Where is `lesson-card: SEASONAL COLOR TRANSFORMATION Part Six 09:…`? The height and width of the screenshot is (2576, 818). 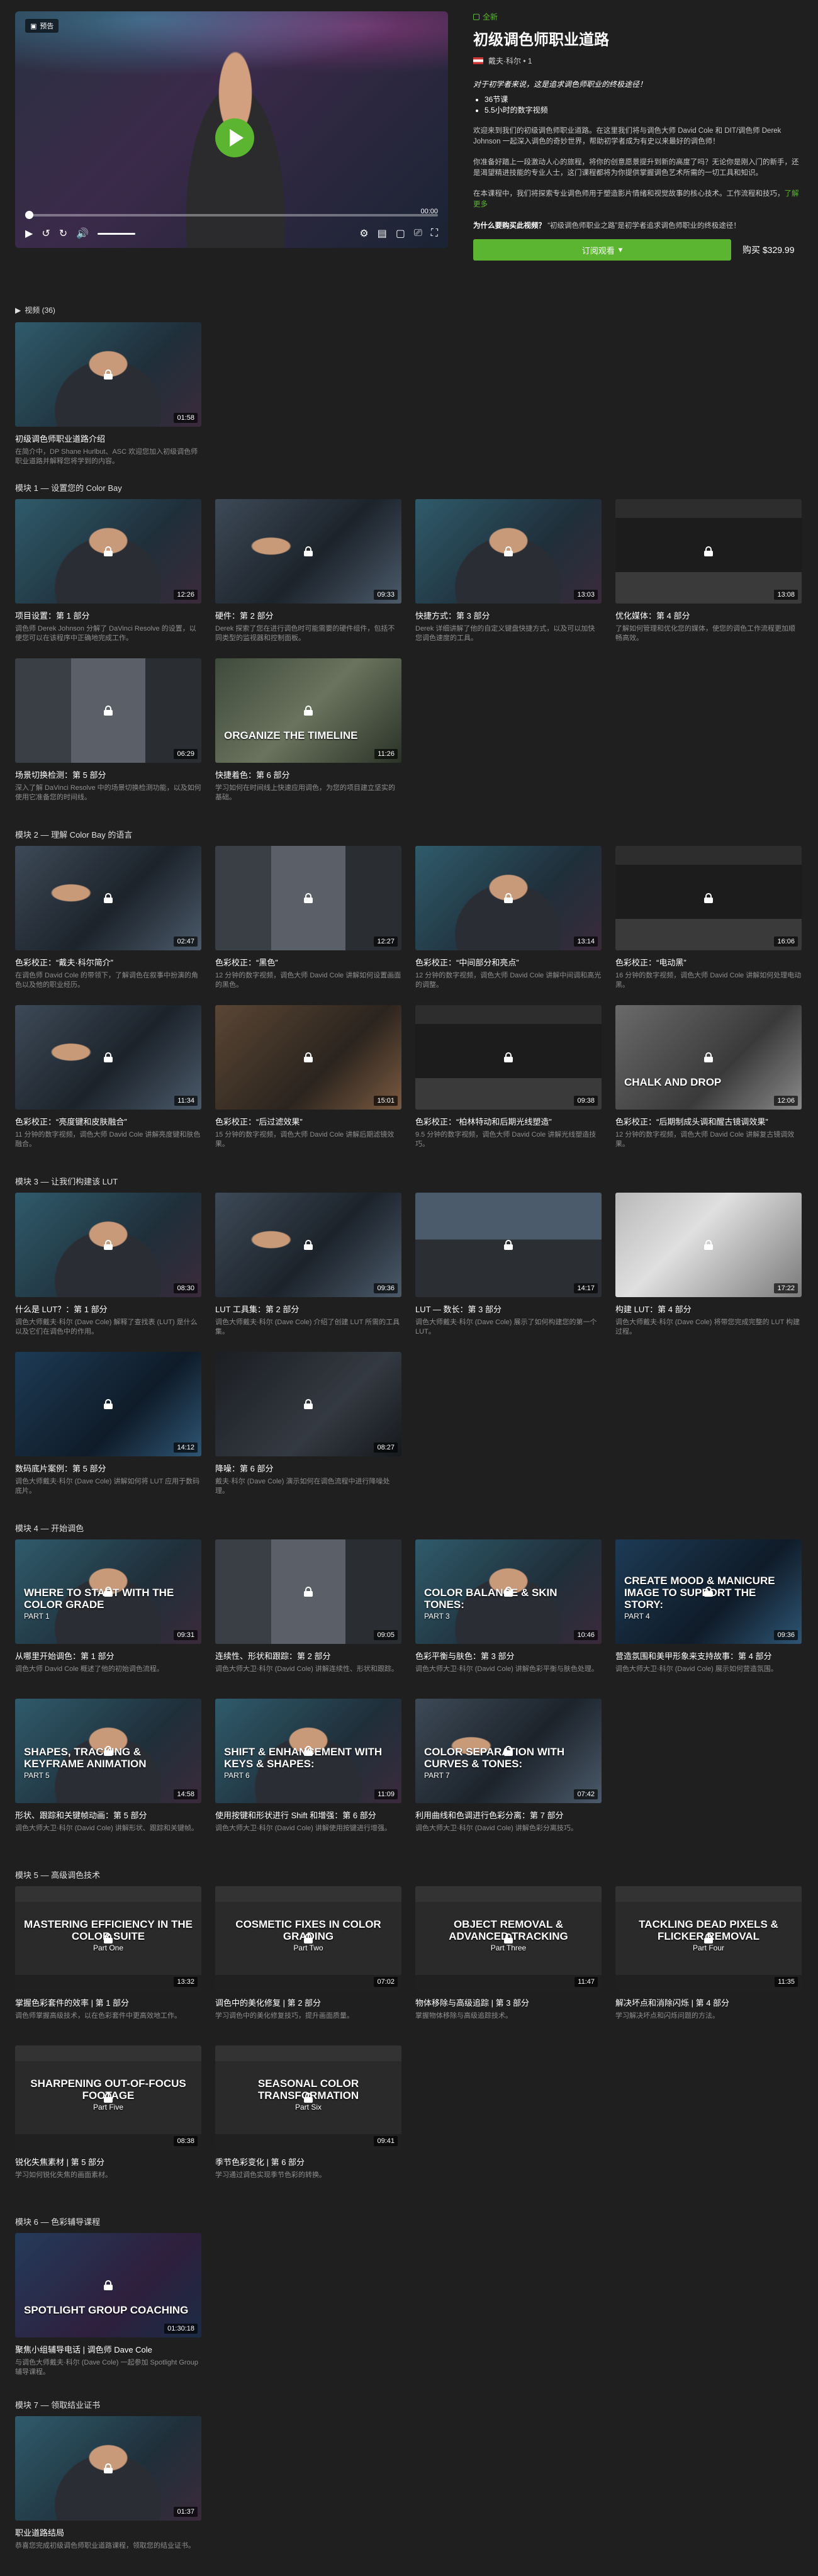 lesson-card: SEASONAL COLOR TRANSFORMATION Part Six 09:… is located at coordinates (308, 2122).